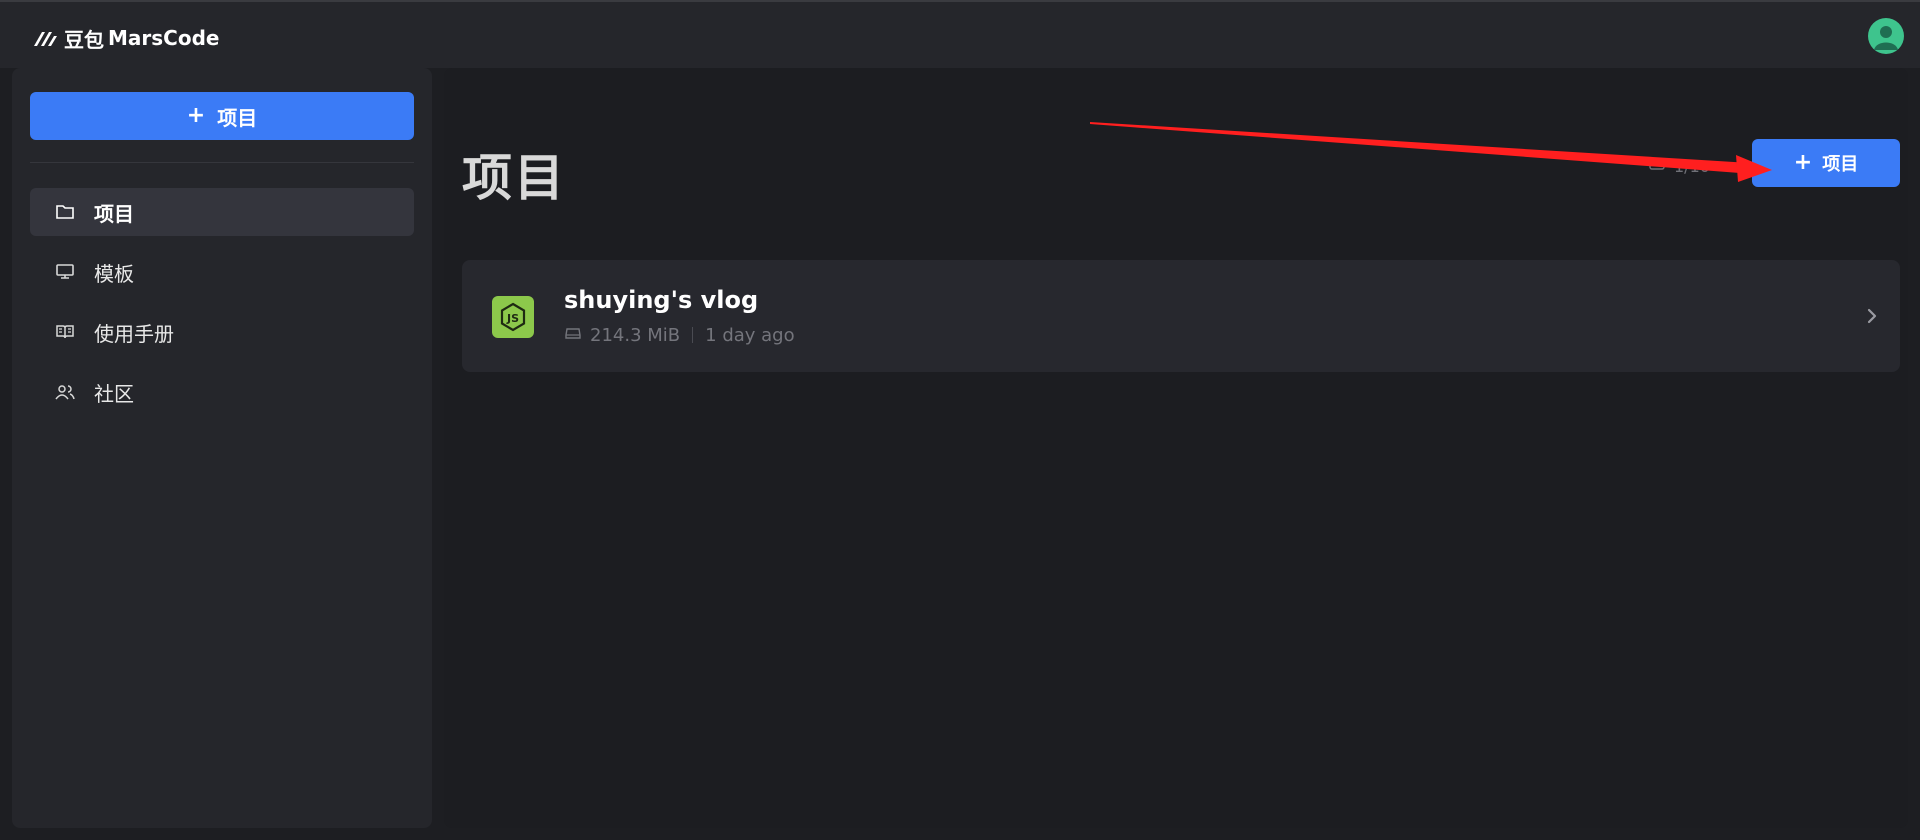  Describe the element at coordinates (65, 332) in the screenshot. I see `book-icon` at that location.